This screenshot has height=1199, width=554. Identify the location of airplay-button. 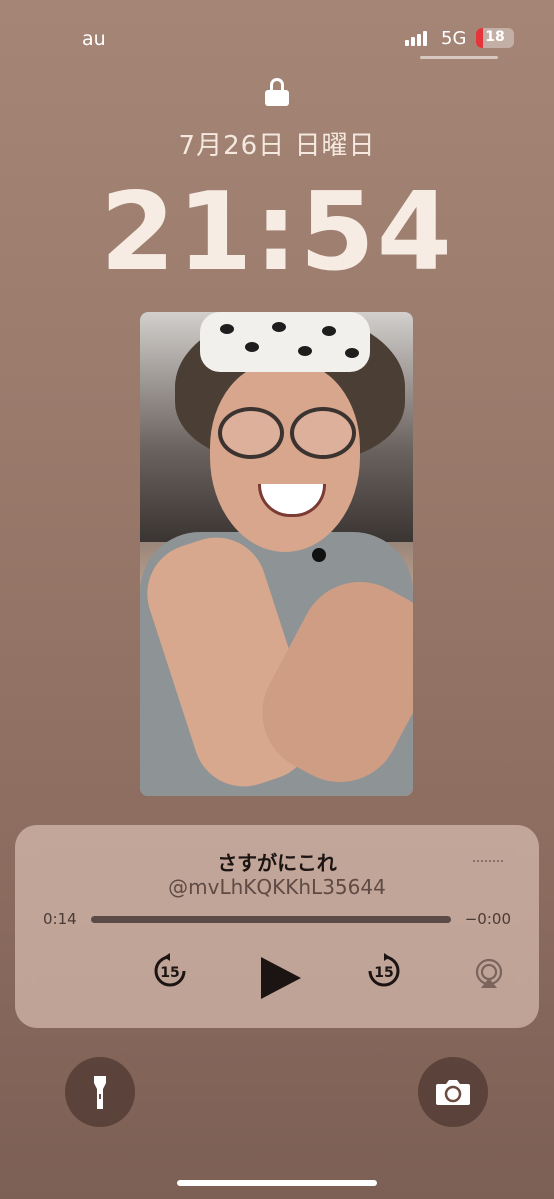
(489, 974).